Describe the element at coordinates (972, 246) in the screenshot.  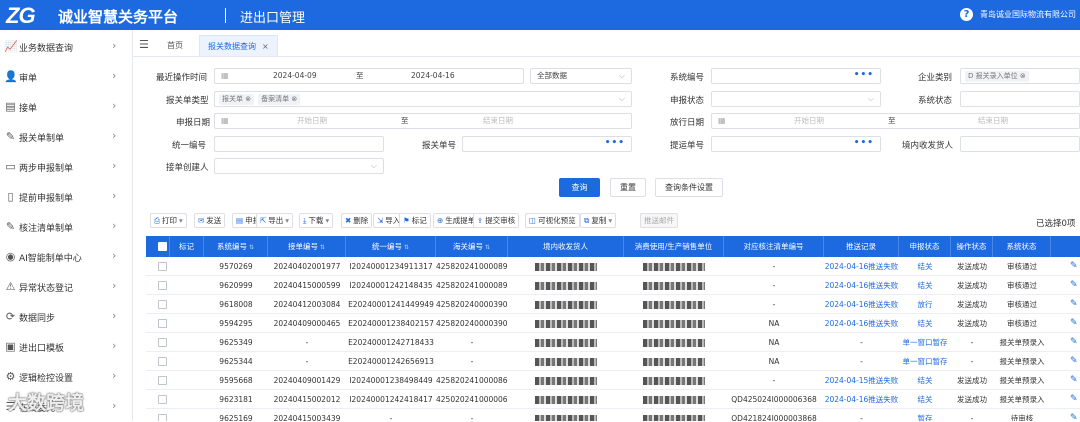
I see `column-header: 操作状态` at that location.